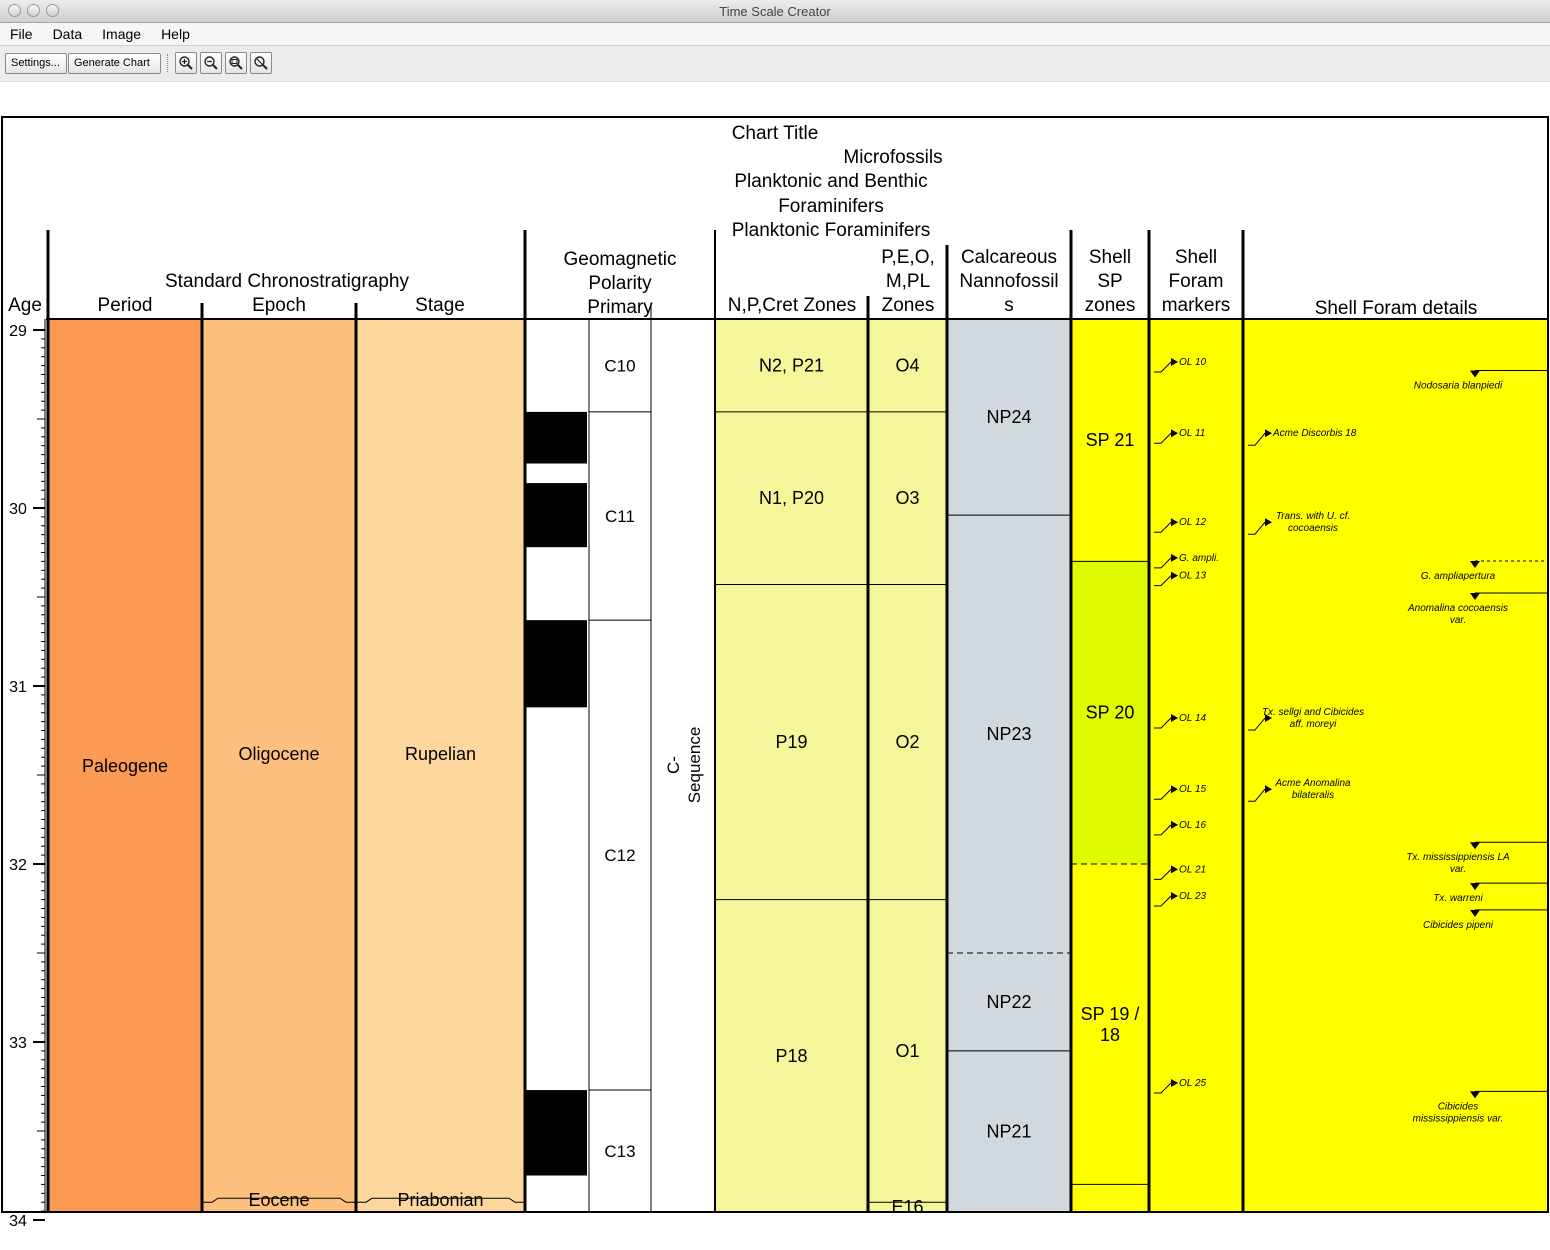  I want to click on header-shell-markers: Shell, so click(1196, 257).